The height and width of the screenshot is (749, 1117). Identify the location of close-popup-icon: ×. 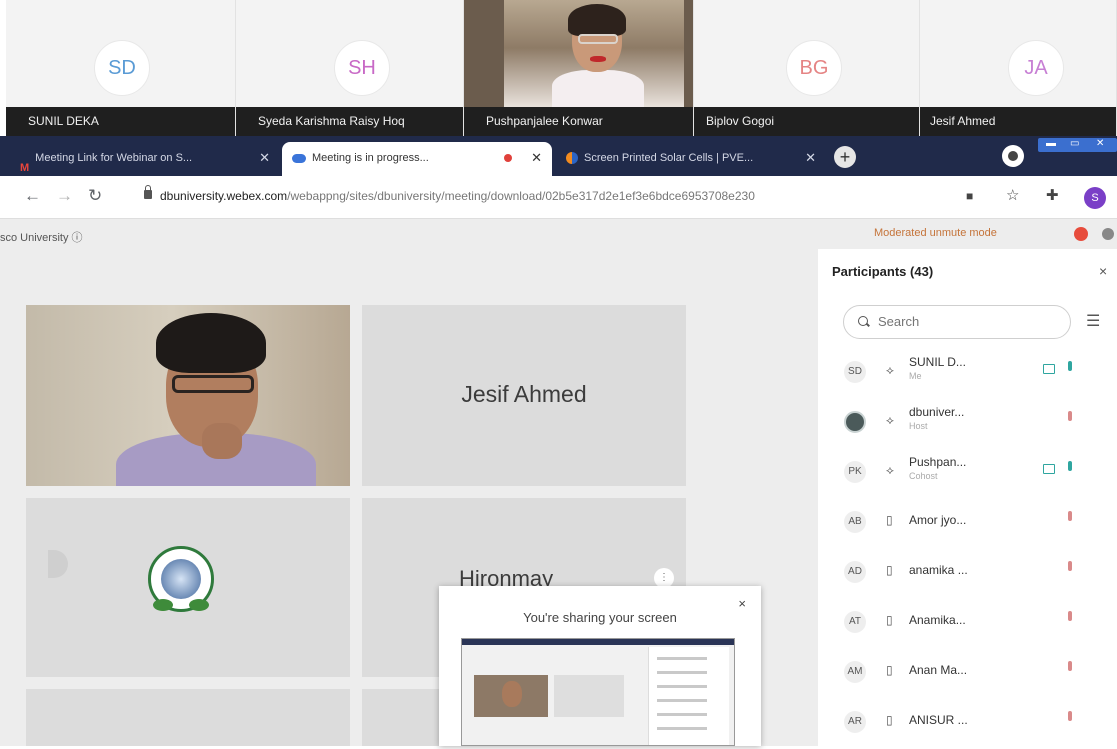
(742, 603).